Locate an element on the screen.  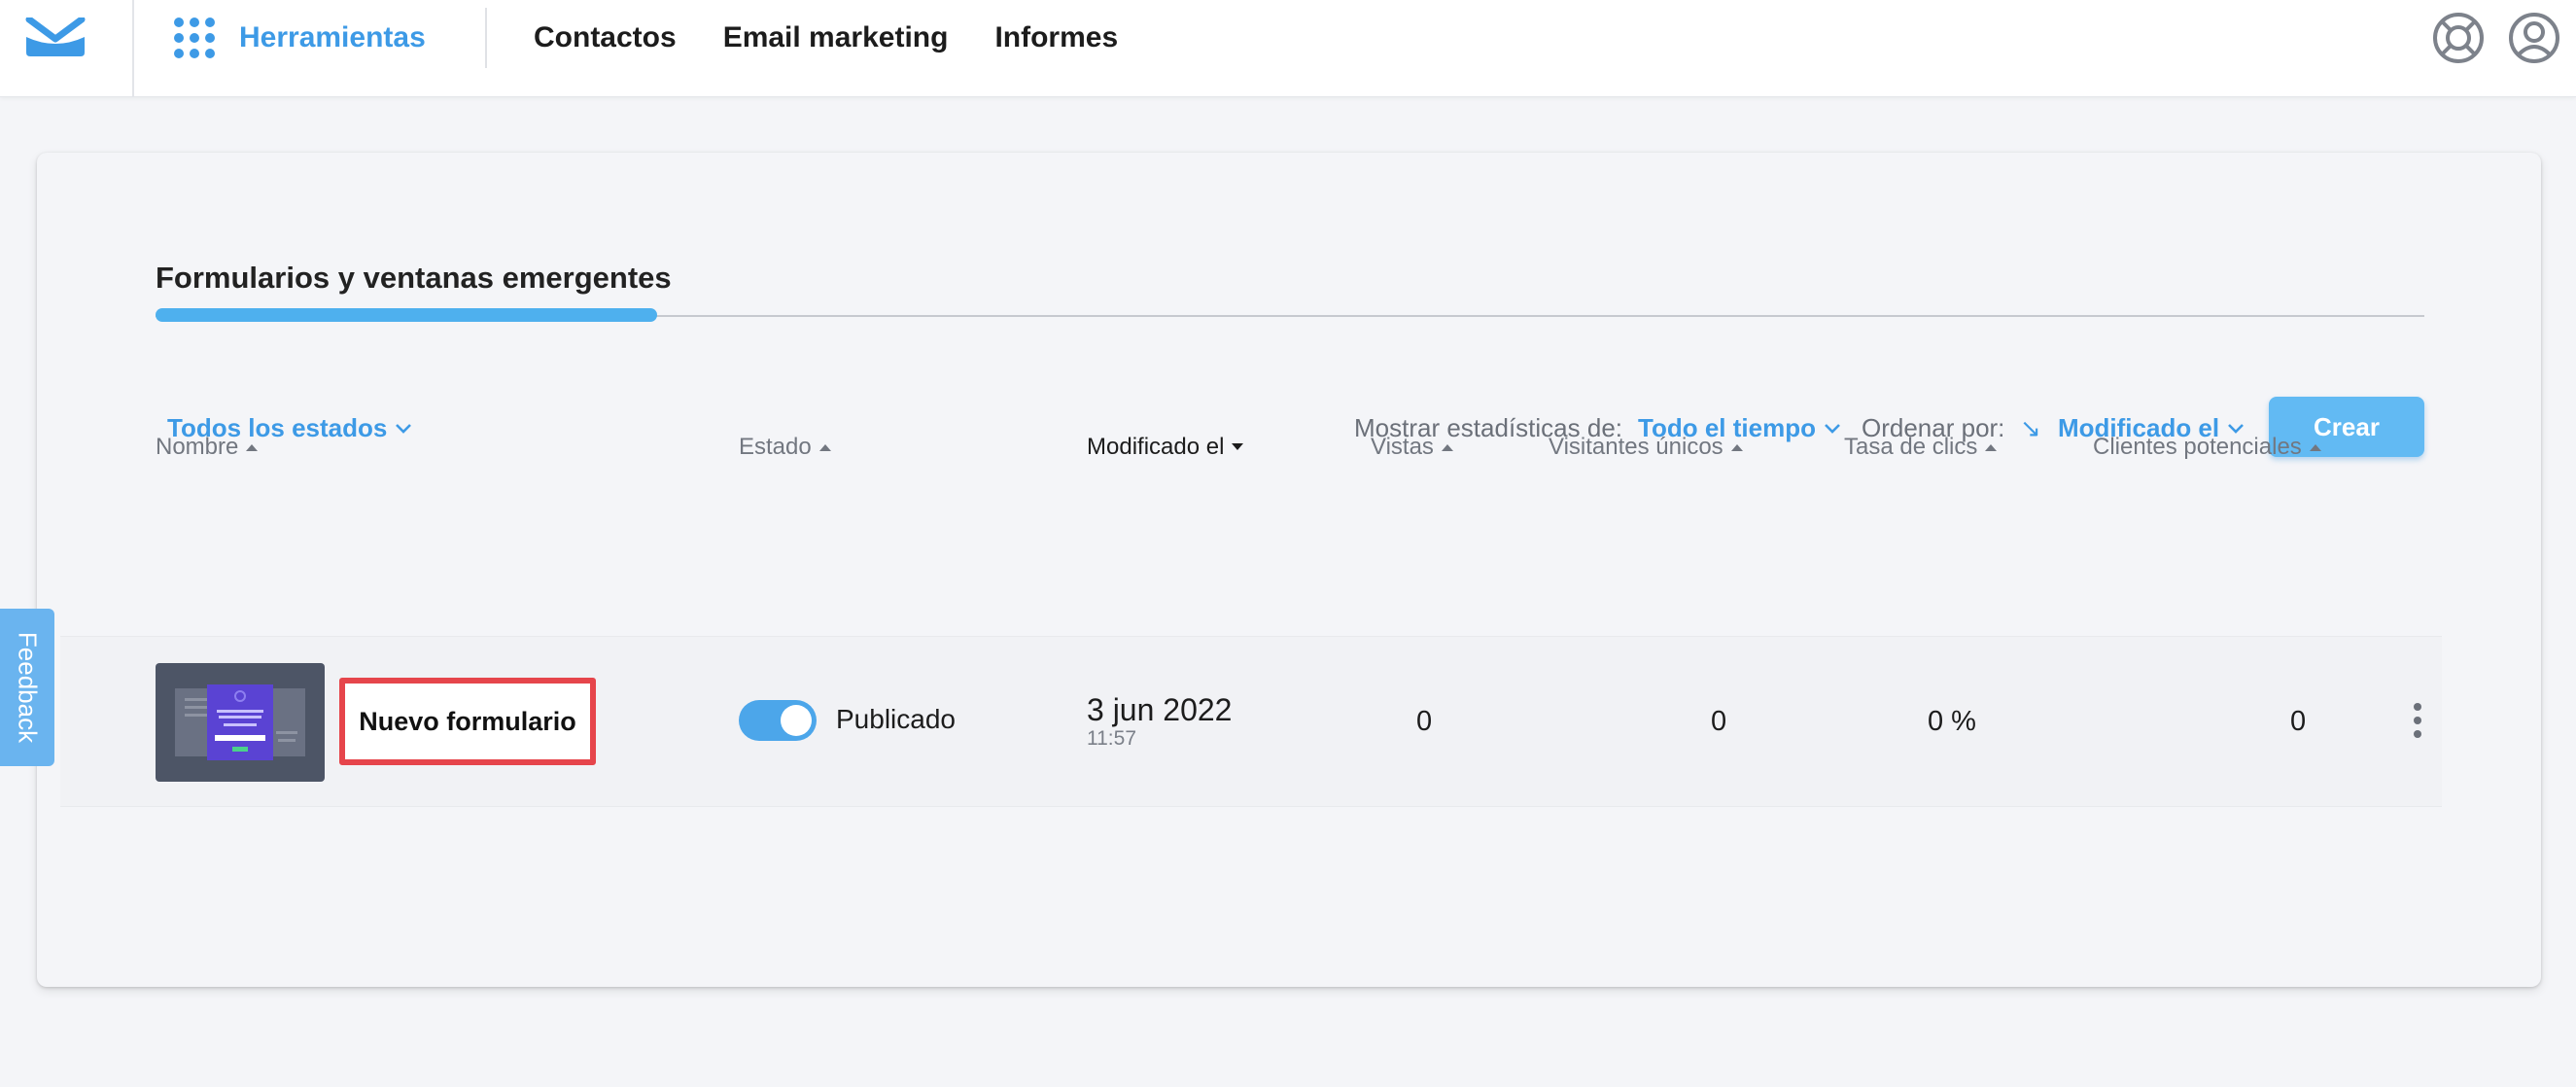
tools-label: Herramientas is located at coordinates (333, 37).